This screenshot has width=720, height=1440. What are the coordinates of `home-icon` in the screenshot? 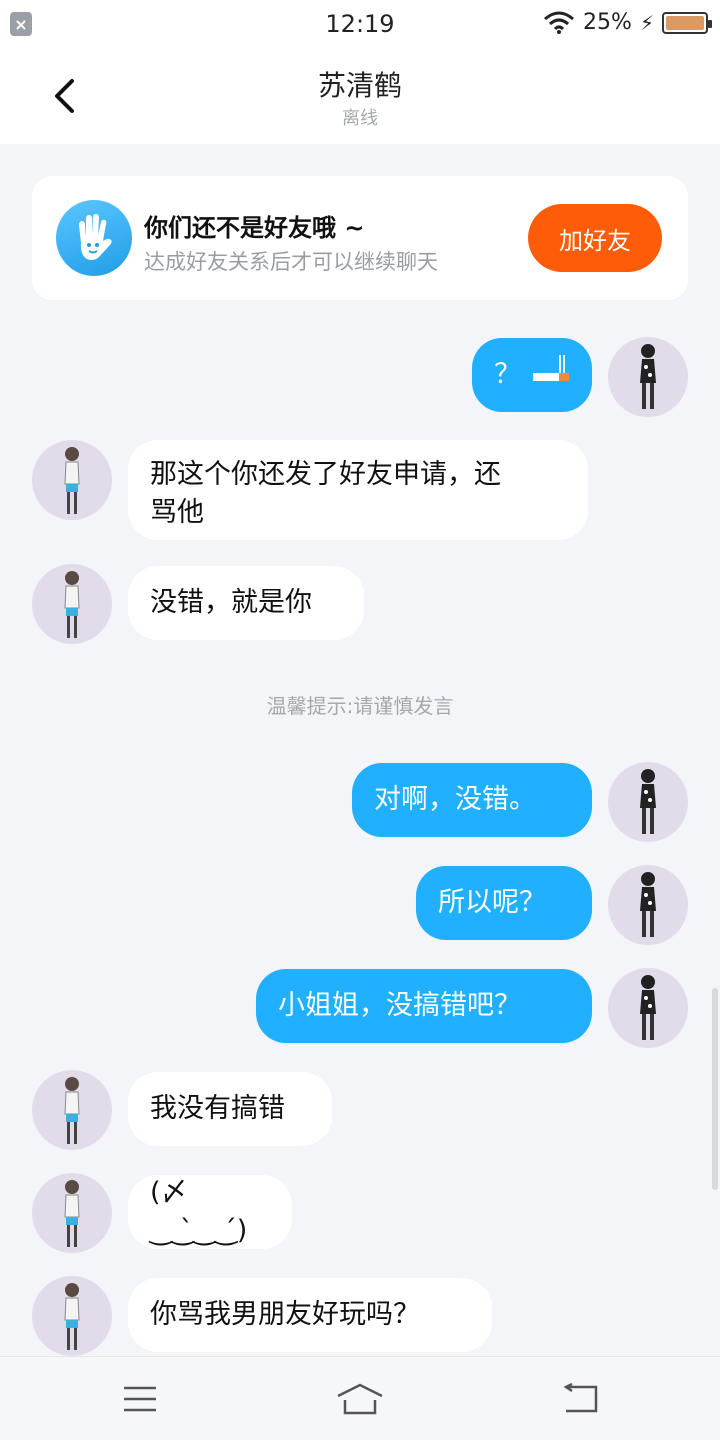 It's located at (360, 1399).